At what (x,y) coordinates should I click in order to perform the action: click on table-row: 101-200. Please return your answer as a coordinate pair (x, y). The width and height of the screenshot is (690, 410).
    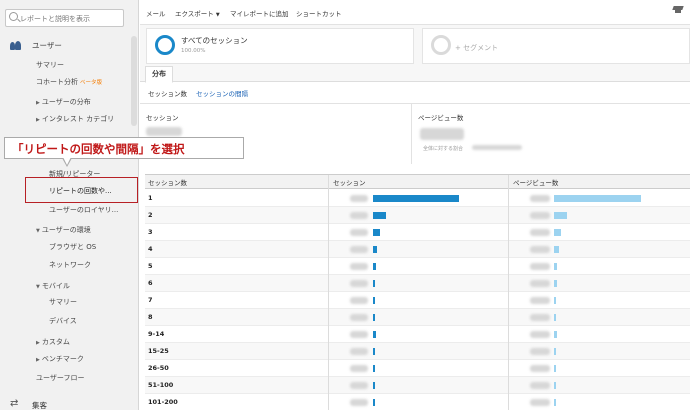
    Looking at the image, I should click on (417, 402).